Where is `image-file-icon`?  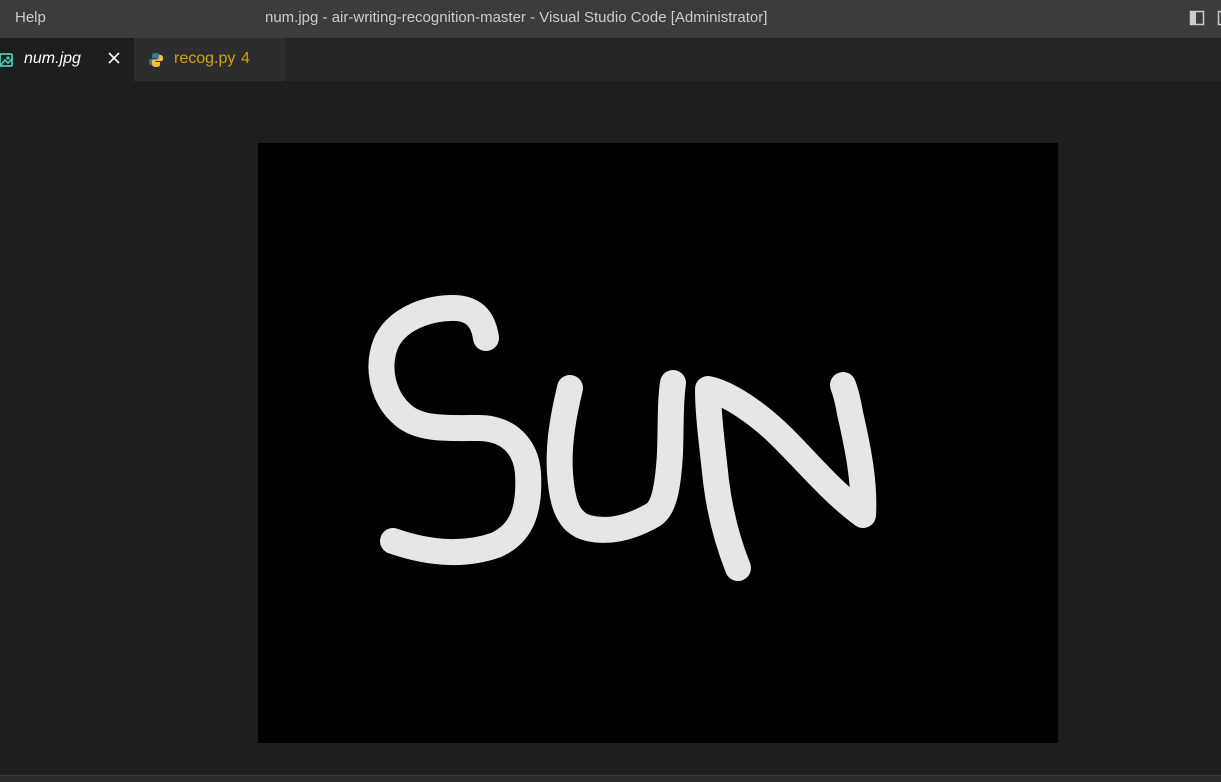 image-file-icon is located at coordinates (8, 60).